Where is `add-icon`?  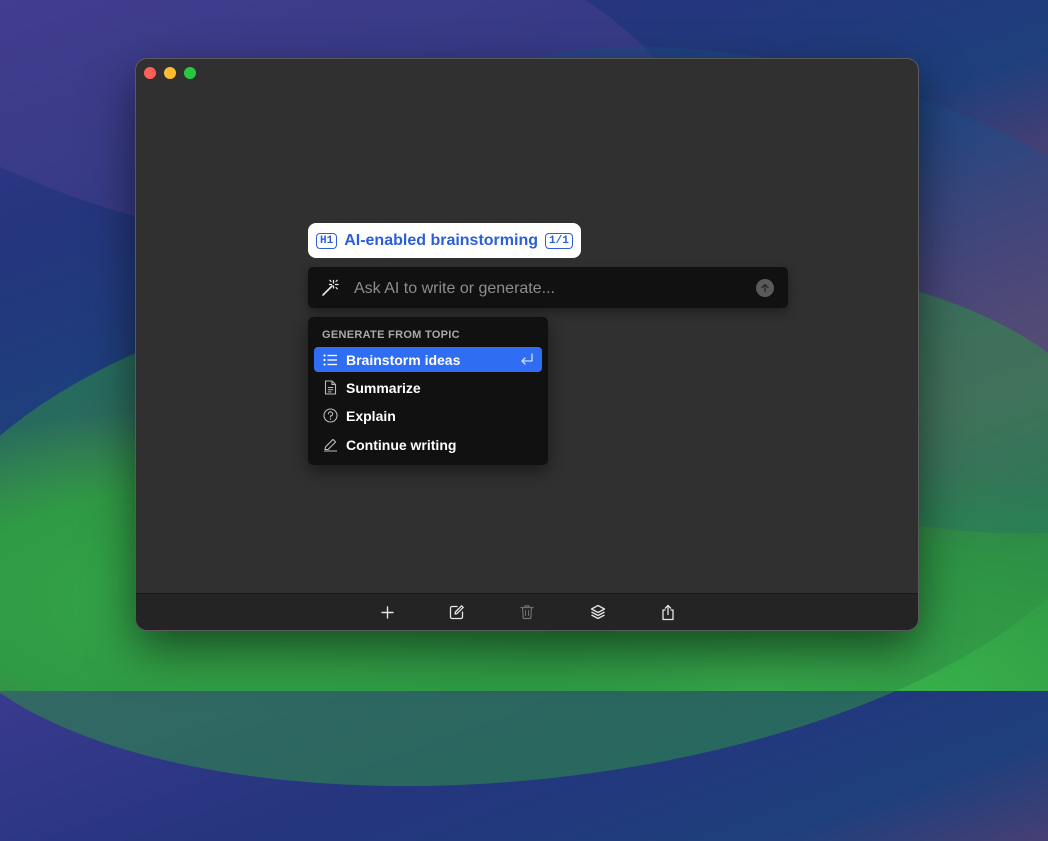
add-icon is located at coordinates (387, 612).